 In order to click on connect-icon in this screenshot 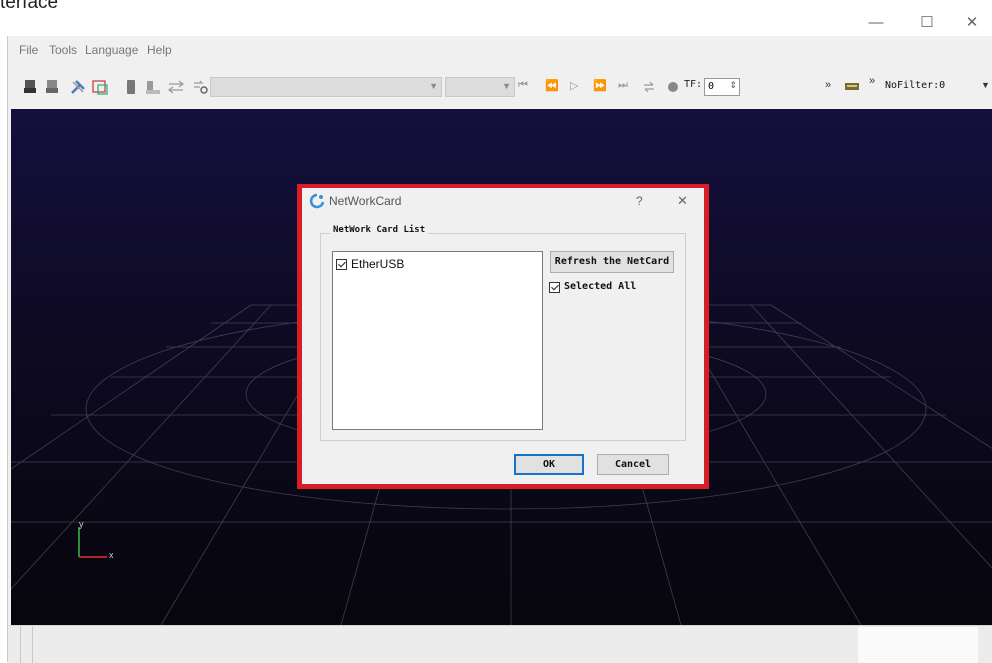, I will do `click(30, 87)`.